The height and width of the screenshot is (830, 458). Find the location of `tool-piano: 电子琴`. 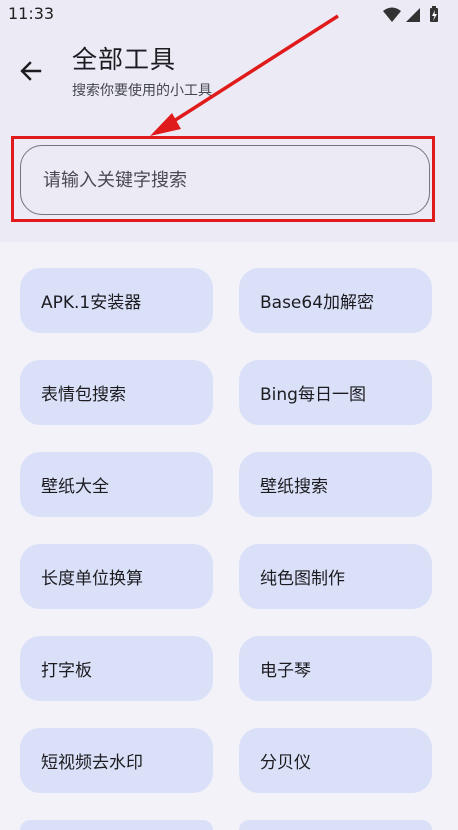

tool-piano: 电子琴 is located at coordinates (335, 668).